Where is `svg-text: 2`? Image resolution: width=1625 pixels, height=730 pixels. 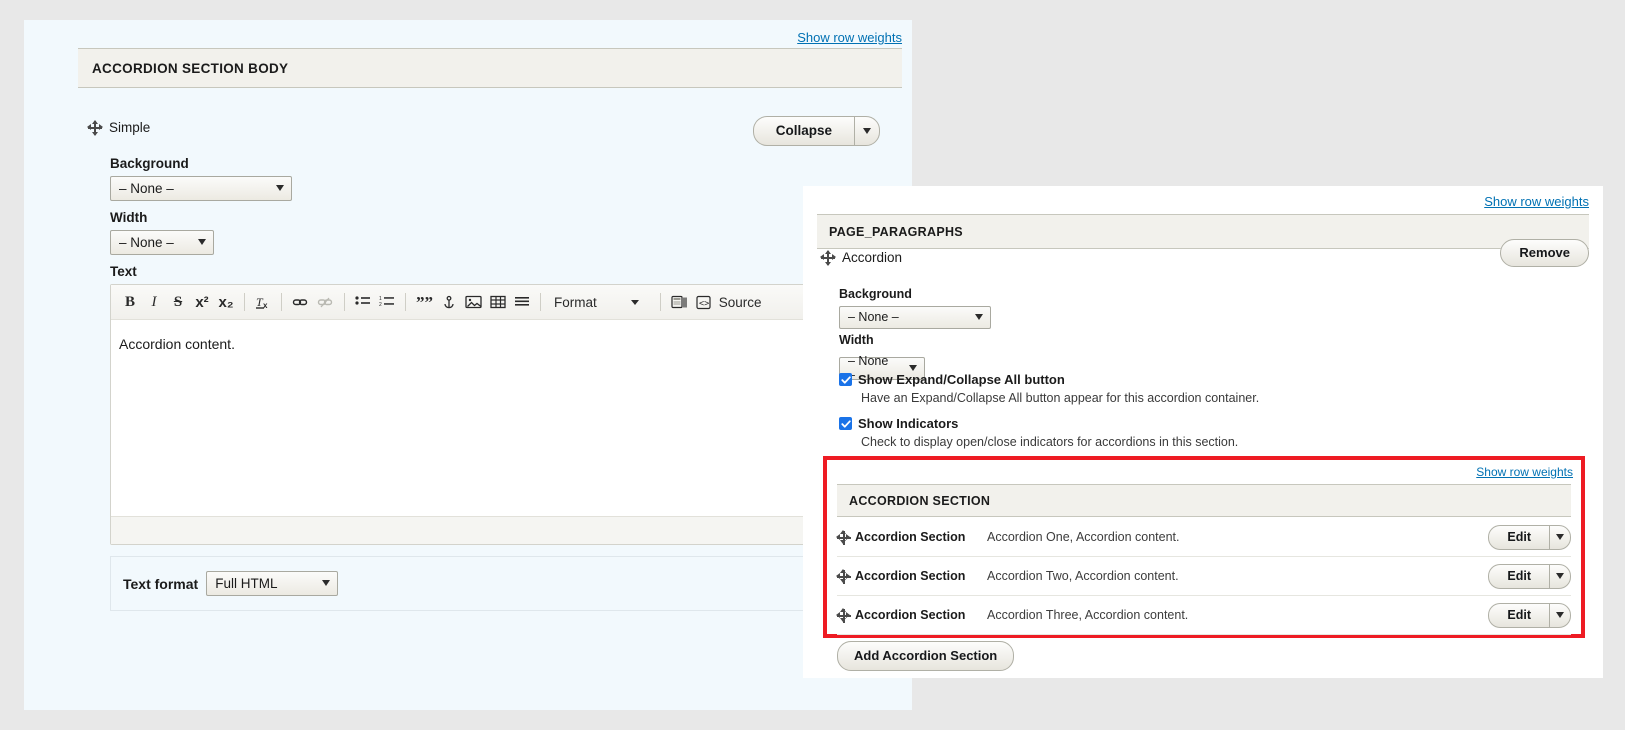 svg-text: 2 is located at coordinates (380, 305).